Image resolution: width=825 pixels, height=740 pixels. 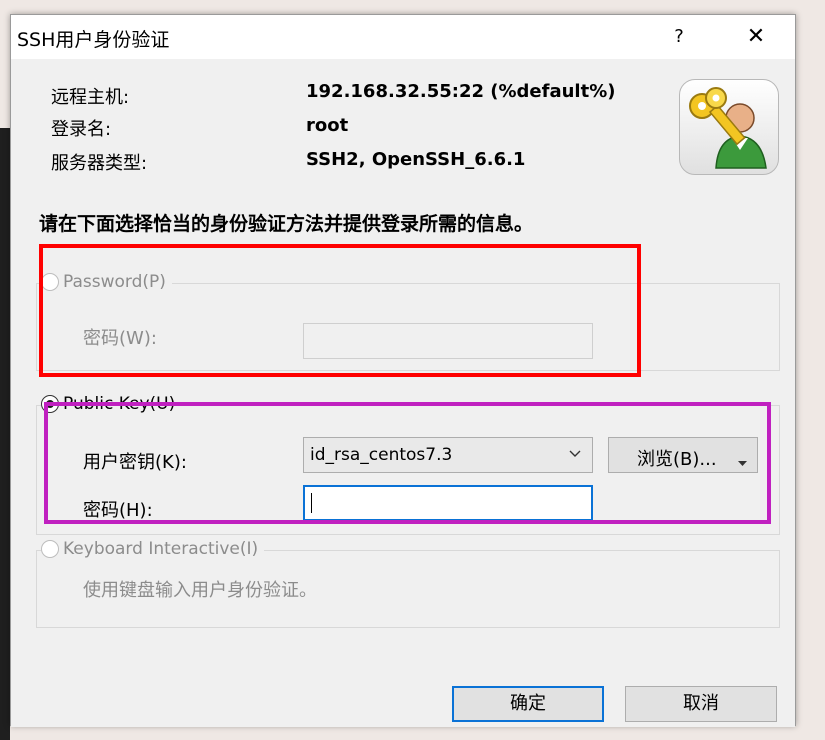 What do you see at coordinates (340, 310) in the screenshot?
I see `red-highlight-box` at bounding box center [340, 310].